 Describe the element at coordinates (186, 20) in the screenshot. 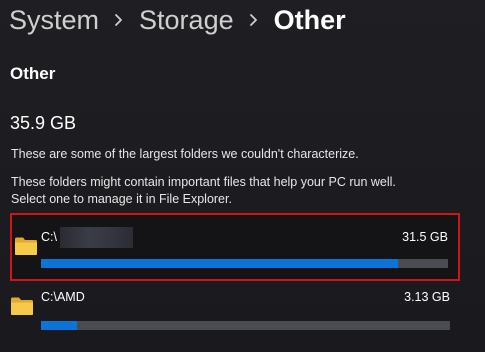

I see `breadcrumb-storage: Storage` at that location.